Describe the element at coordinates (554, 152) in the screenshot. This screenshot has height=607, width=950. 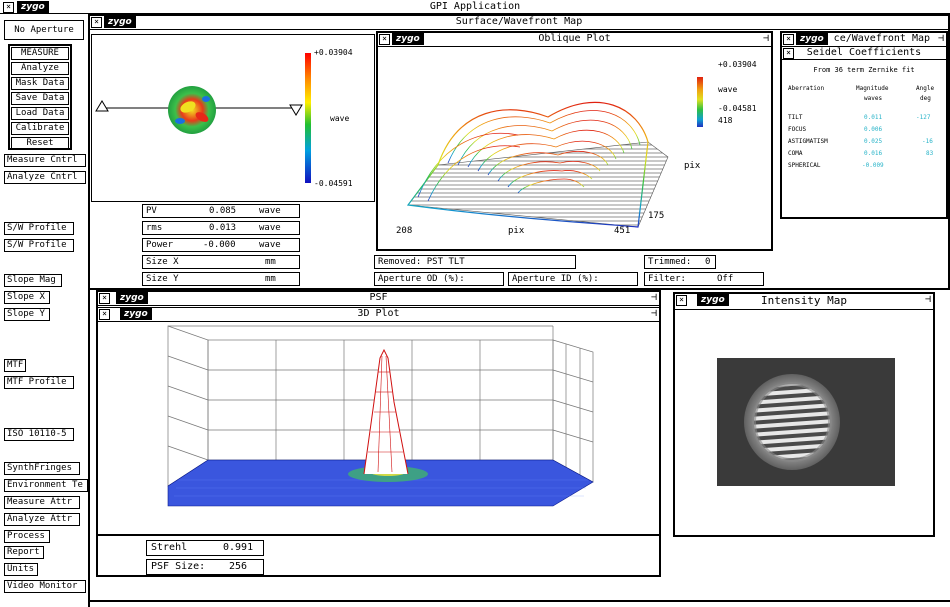
I see `oblique-3d-surface` at that location.